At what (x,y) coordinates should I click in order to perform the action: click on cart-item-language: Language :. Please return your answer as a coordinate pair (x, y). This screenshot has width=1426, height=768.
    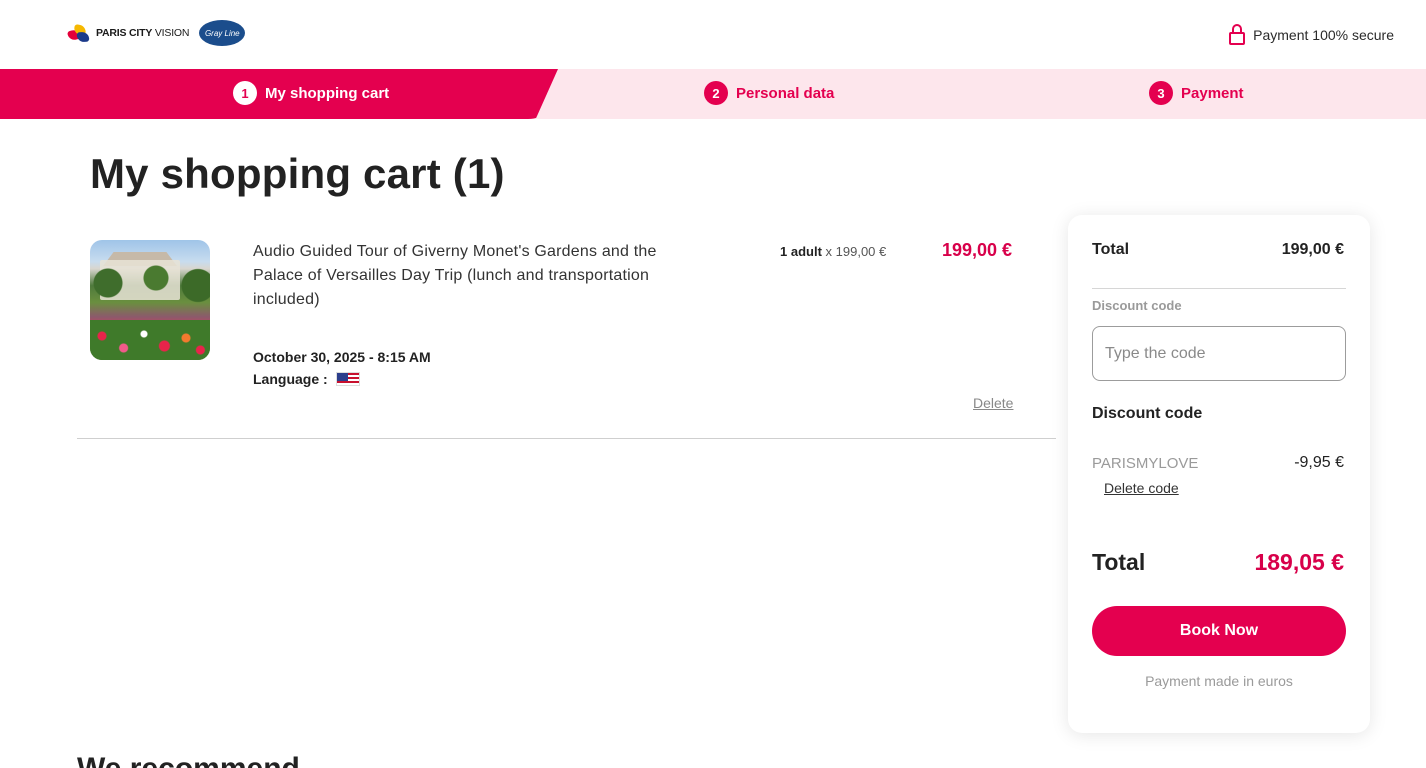
    Looking at the image, I should click on (306, 379).